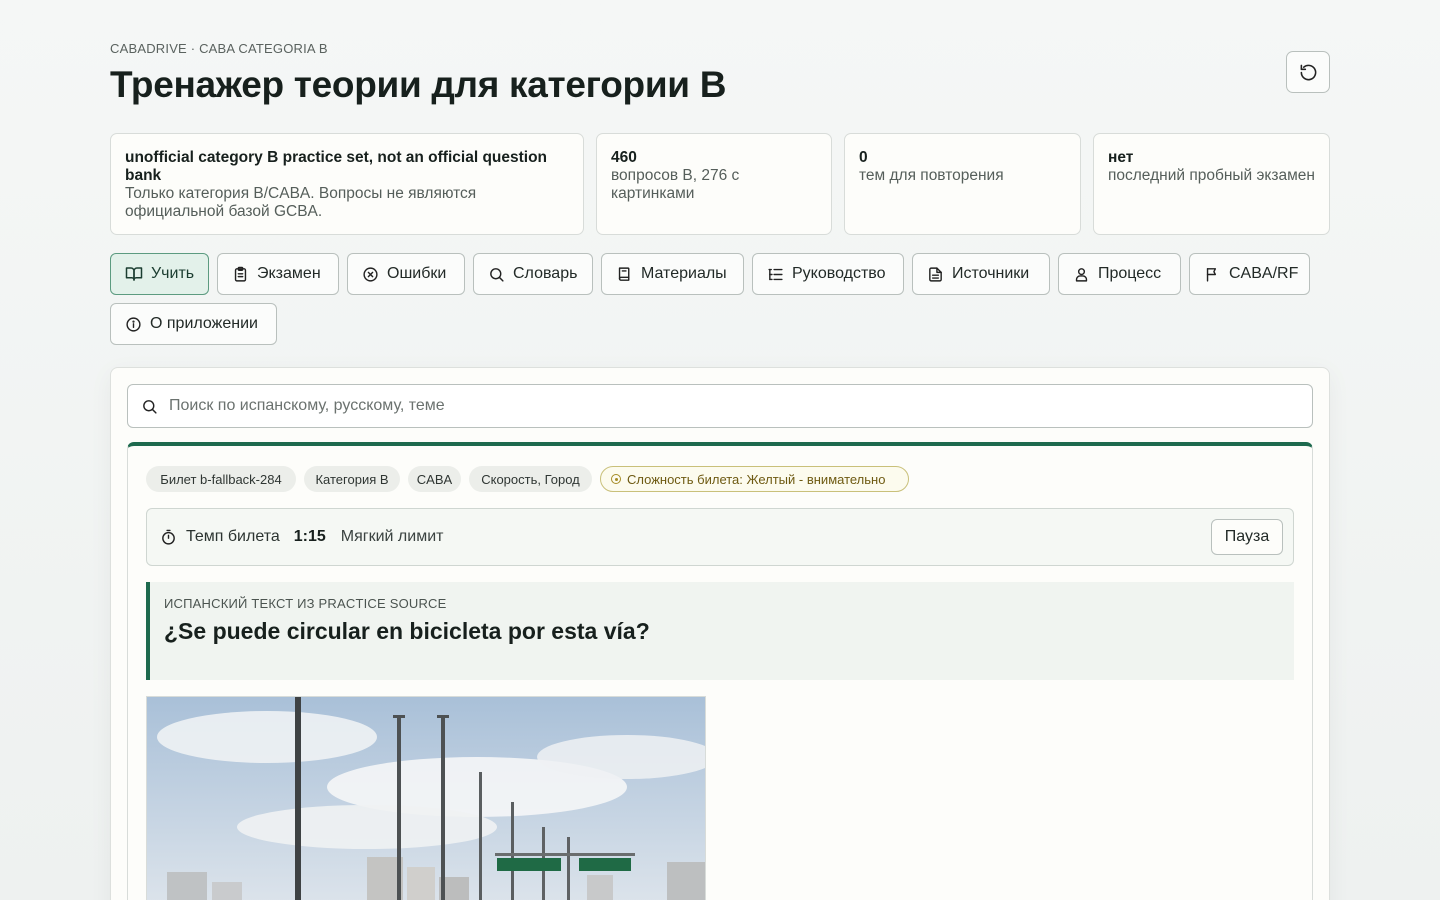 Image resolution: width=1440 pixels, height=900 pixels. I want to click on road-photo-illustration, so click(426, 798).